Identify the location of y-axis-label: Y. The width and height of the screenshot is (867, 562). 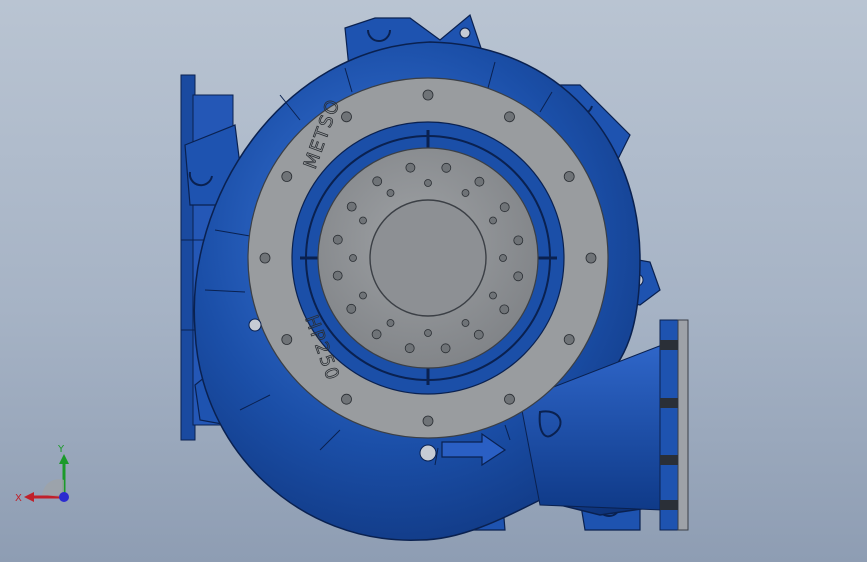
(61, 449).